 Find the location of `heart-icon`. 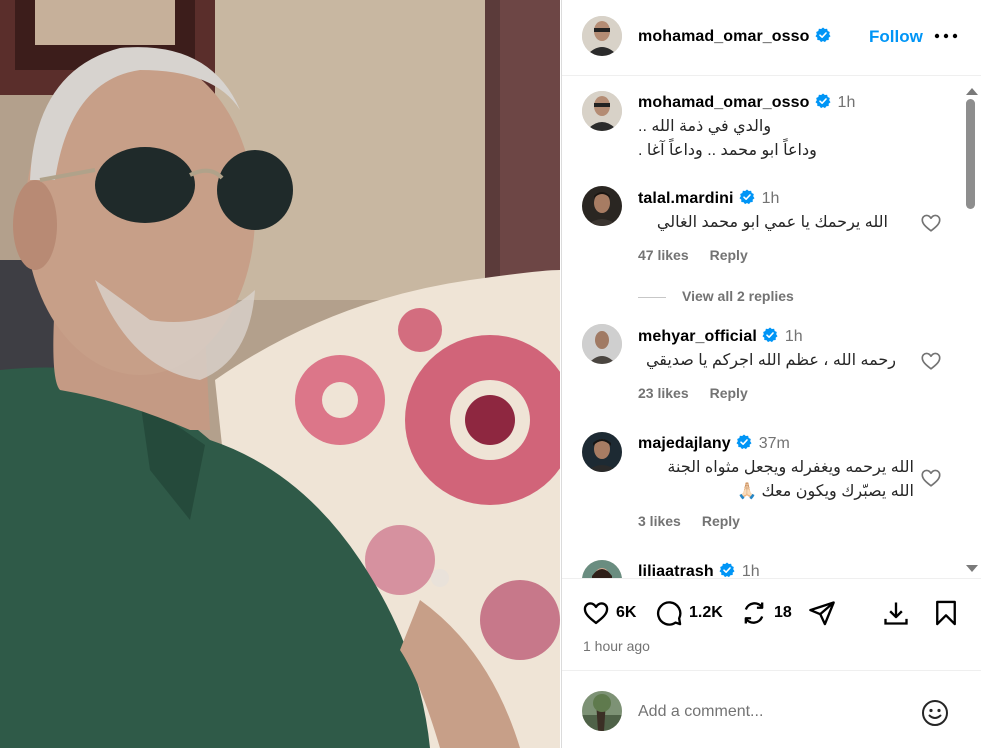

heart-icon is located at coordinates (596, 613).